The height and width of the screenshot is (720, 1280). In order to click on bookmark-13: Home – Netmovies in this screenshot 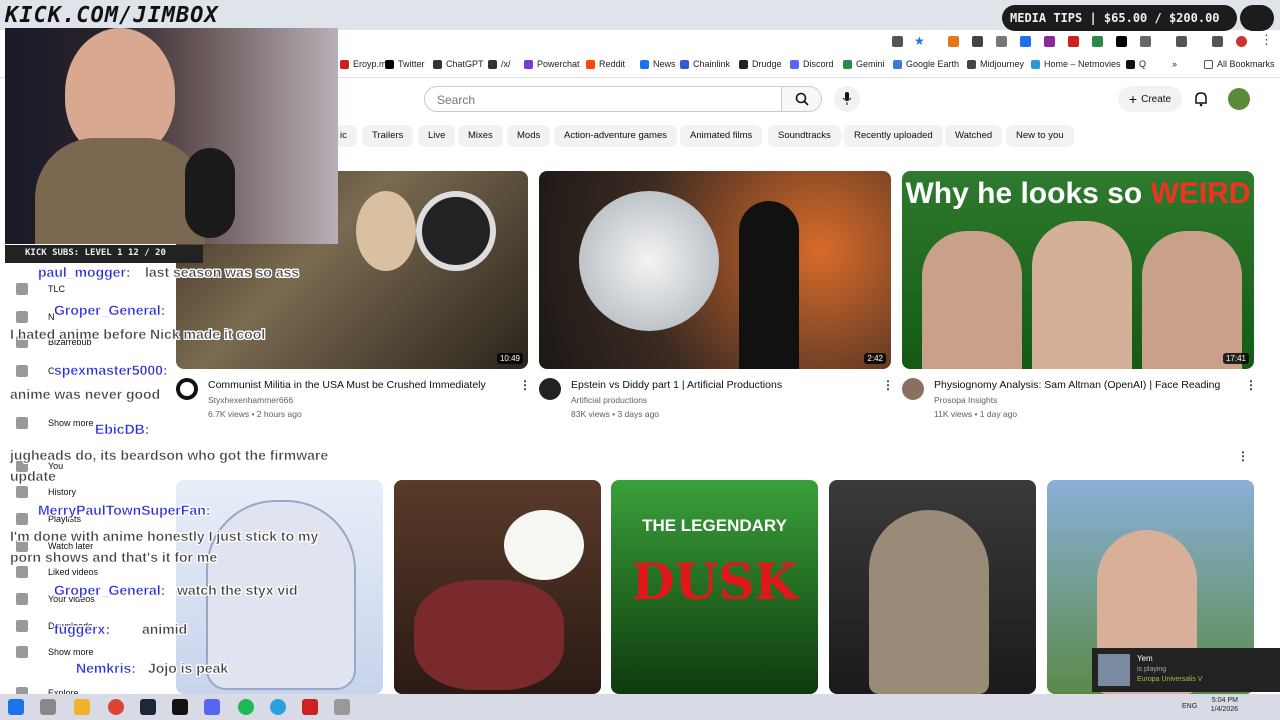, I will do `click(1076, 64)`.